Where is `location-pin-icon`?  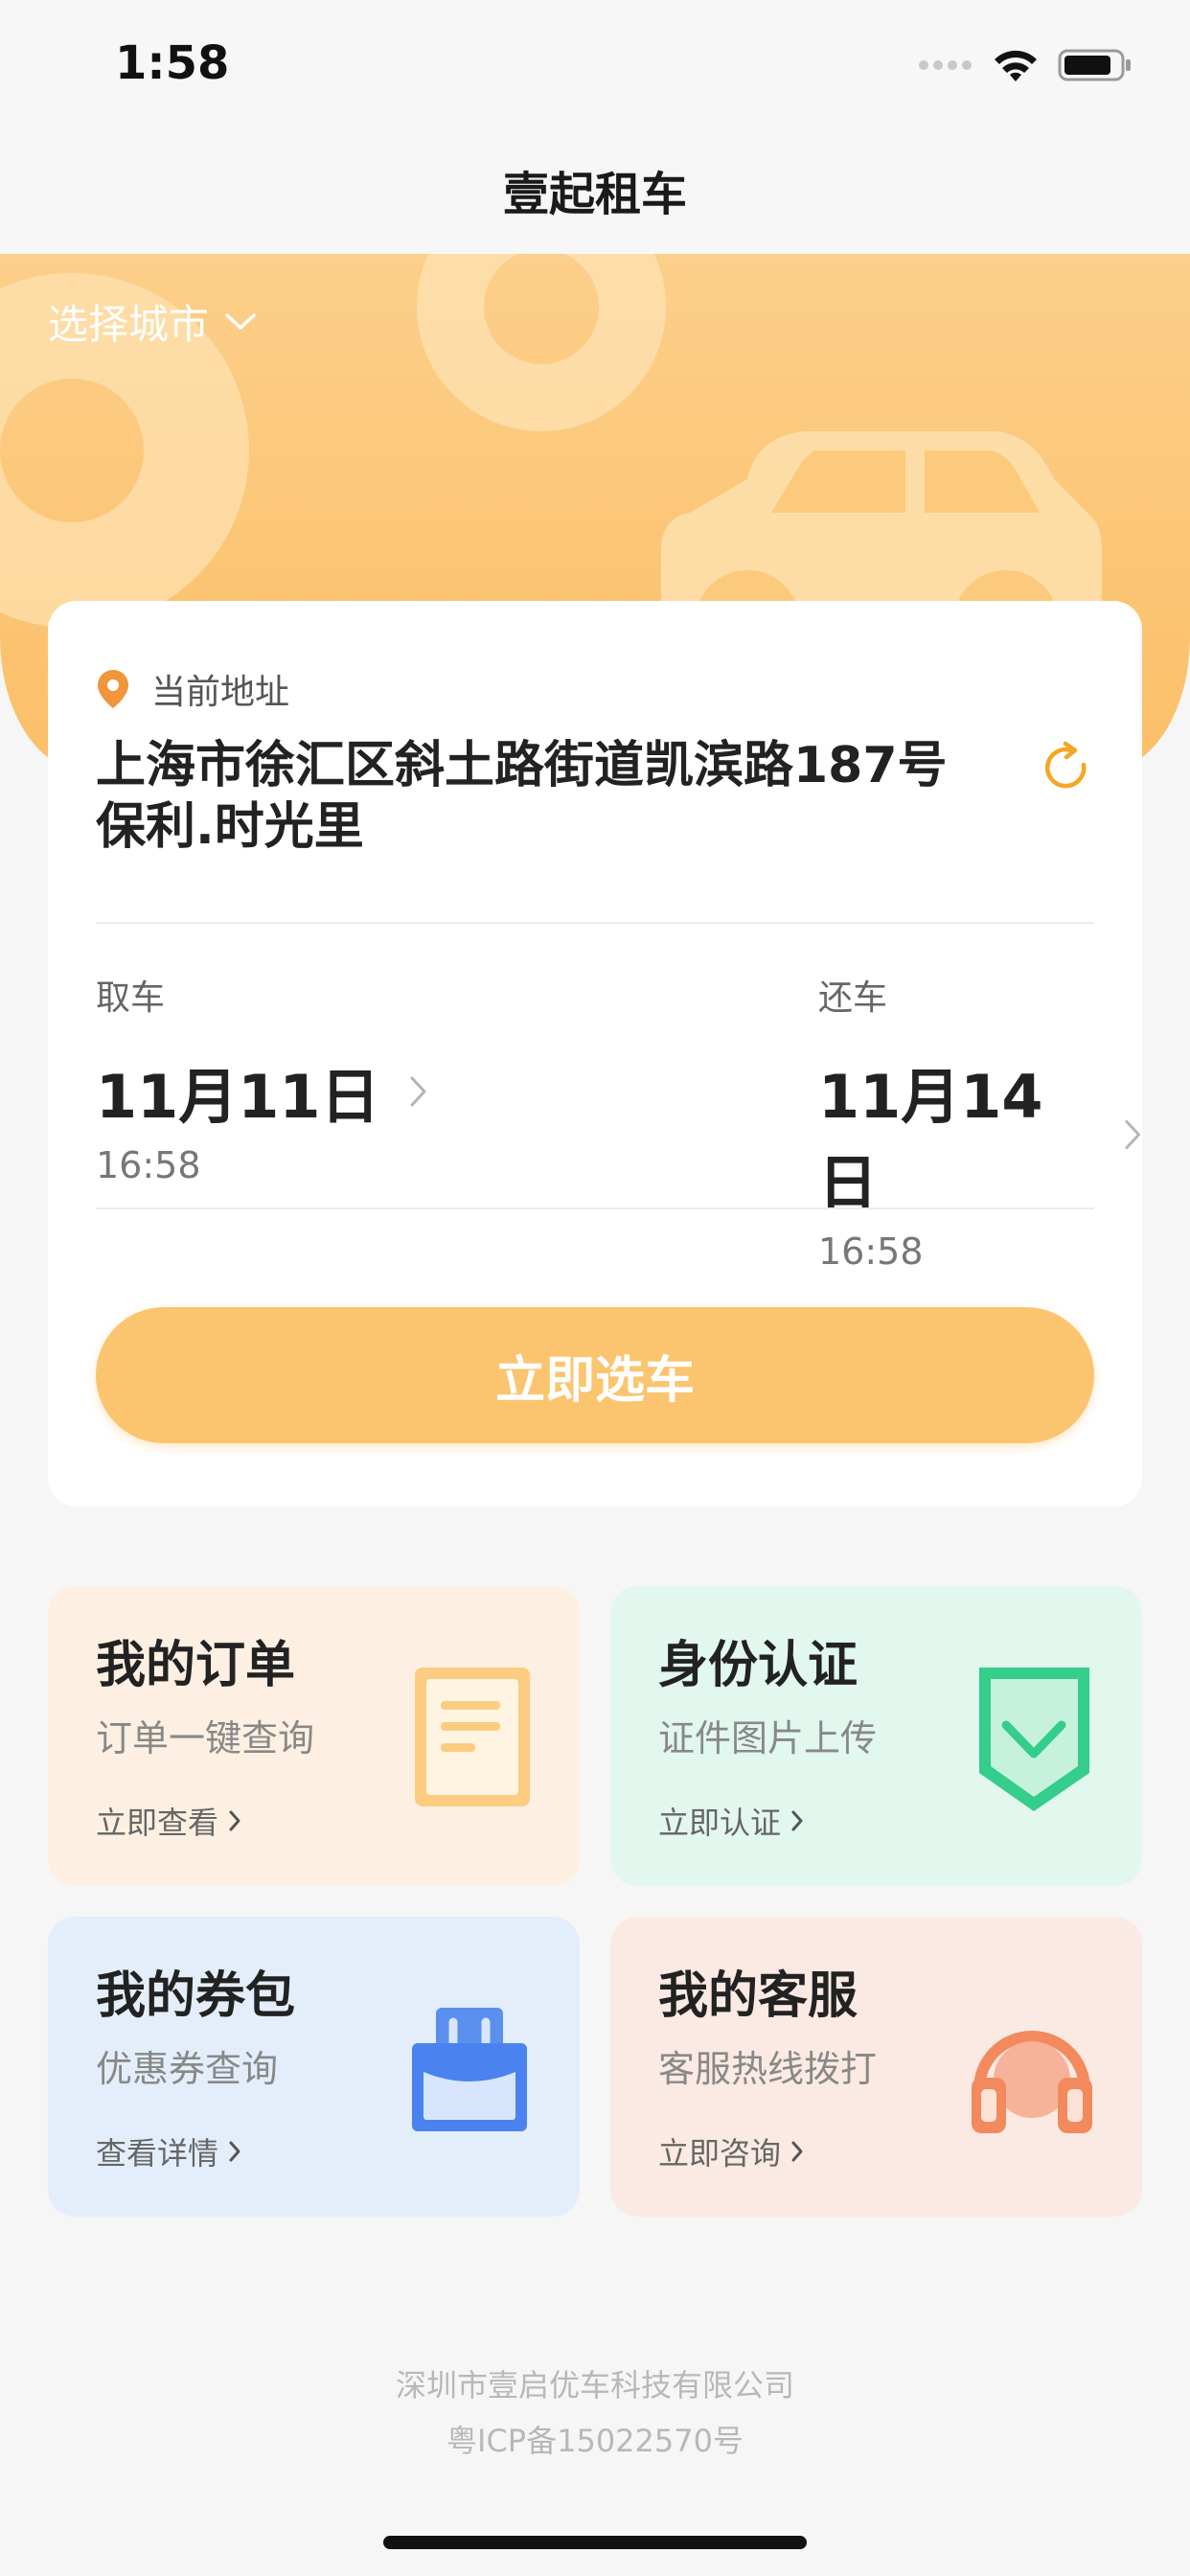 location-pin-icon is located at coordinates (113, 689).